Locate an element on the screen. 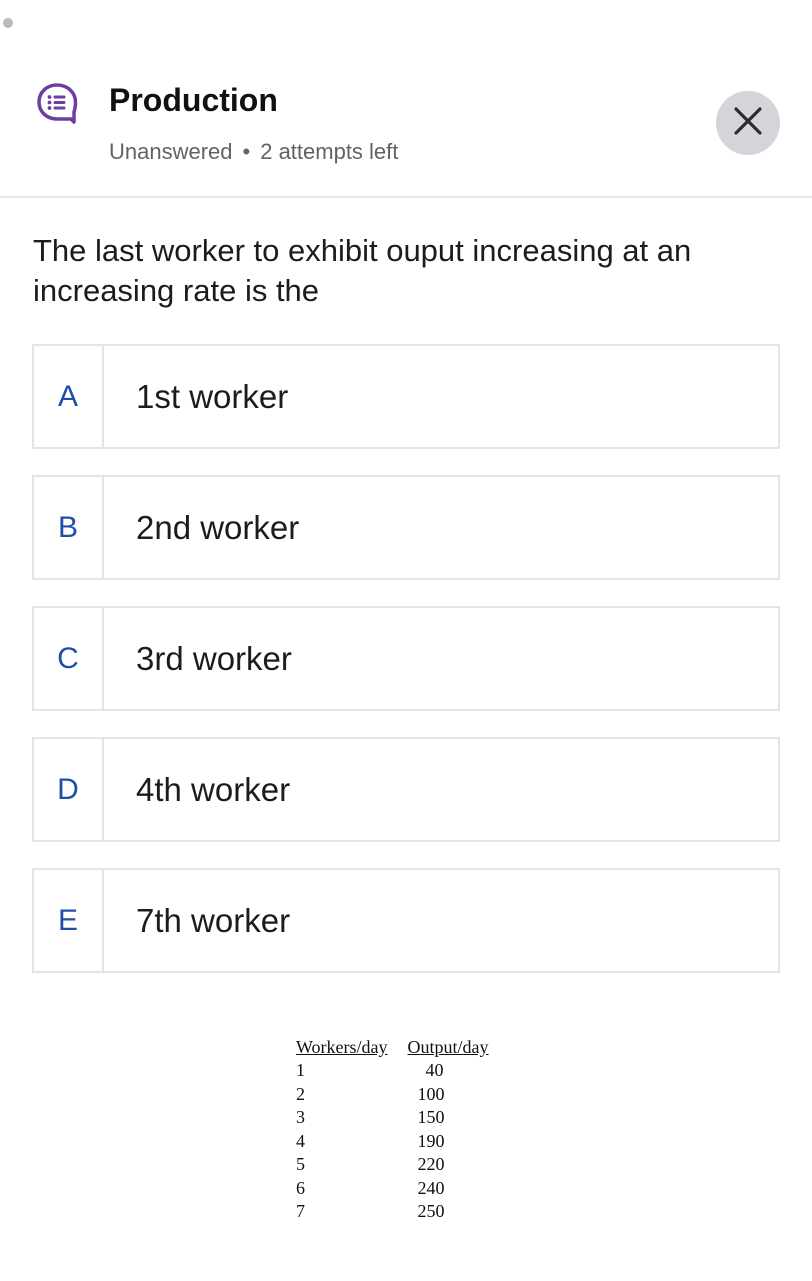 The height and width of the screenshot is (1281, 812). option-letter: B is located at coordinates (69, 527).